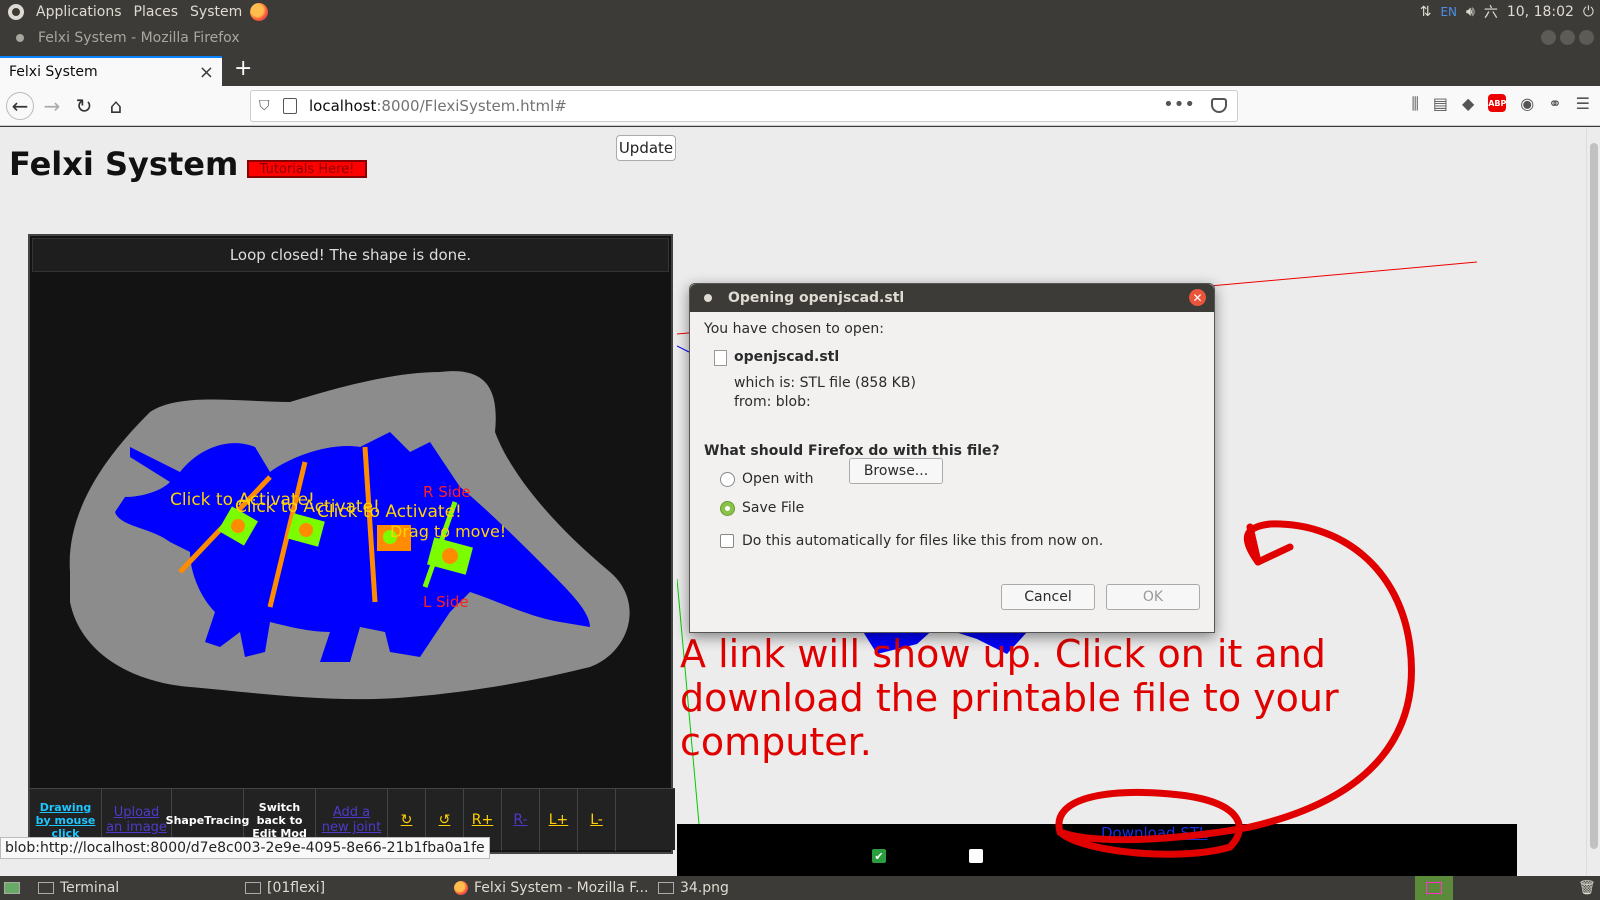 This screenshot has height=900, width=1600. I want to click on taskbar-file-manager: [01flexi], so click(285, 888).